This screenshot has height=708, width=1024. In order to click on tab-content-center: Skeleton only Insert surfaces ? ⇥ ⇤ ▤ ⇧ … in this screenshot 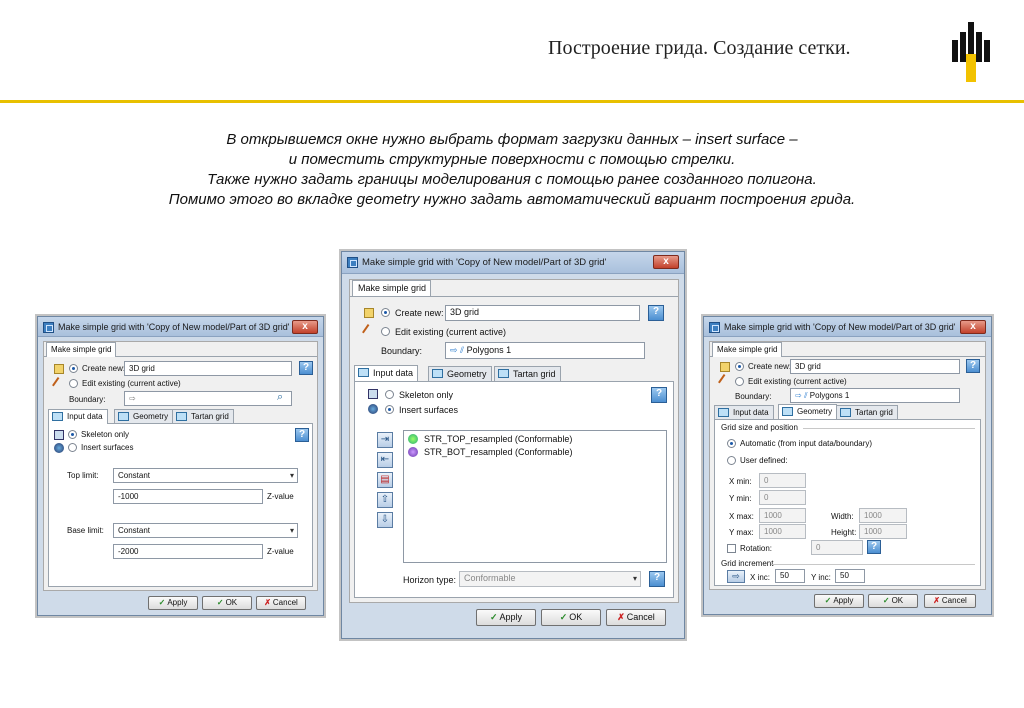, I will do `click(514, 489)`.